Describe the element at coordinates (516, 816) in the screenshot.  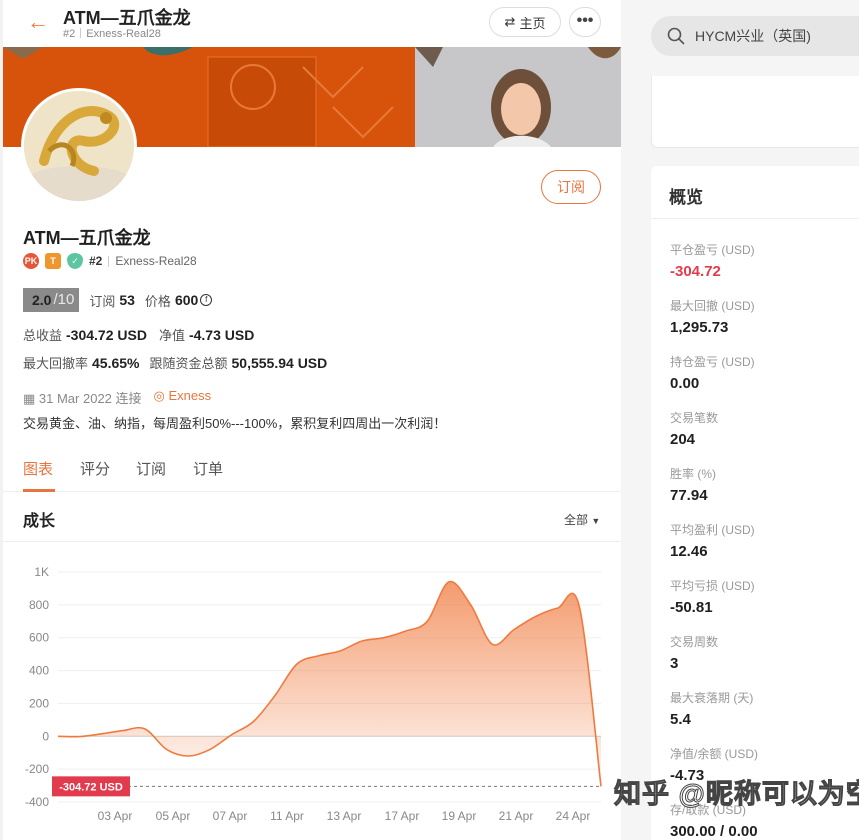
I see `x-tick-label: 21 Apr` at that location.